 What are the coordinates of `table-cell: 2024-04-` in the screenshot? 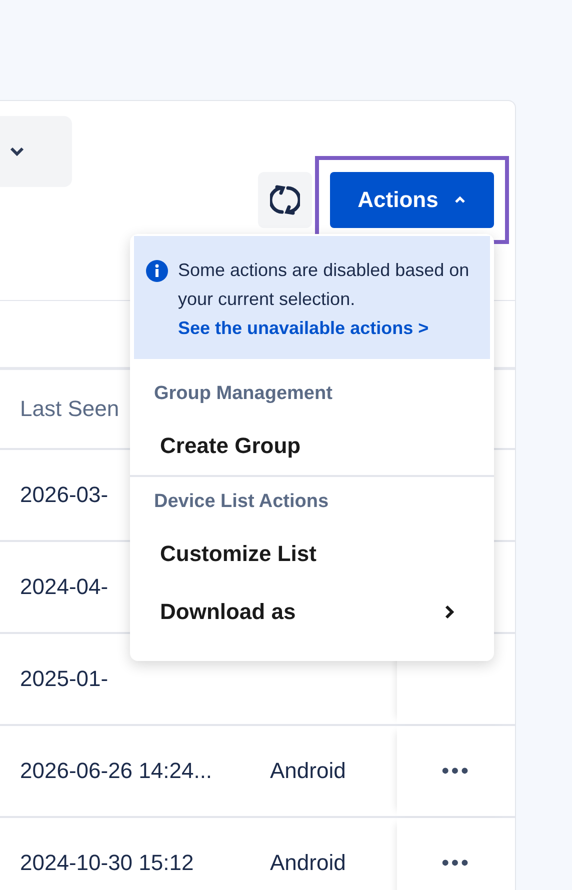 It's located at (64, 586).